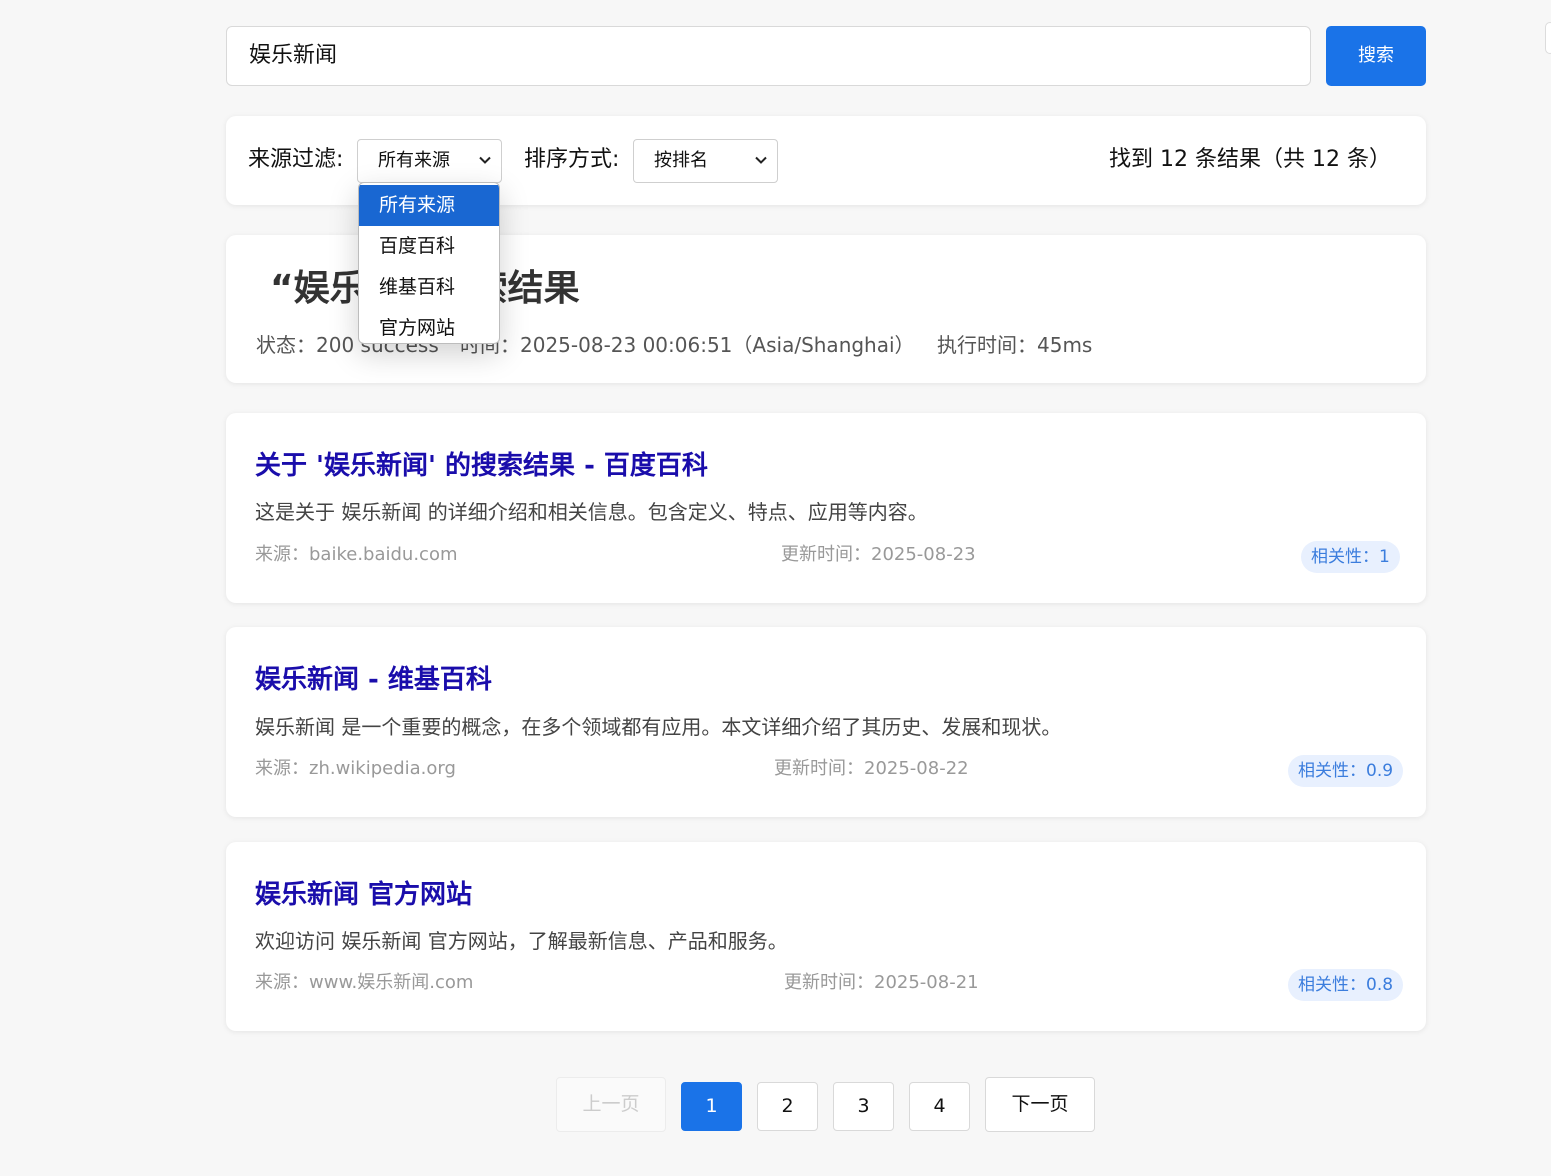 Image resolution: width=1551 pixels, height=1176 pixels. Describe the element at coordinates (681, 160) in the screenshot. I see `sort-value: 按排名` at that location.